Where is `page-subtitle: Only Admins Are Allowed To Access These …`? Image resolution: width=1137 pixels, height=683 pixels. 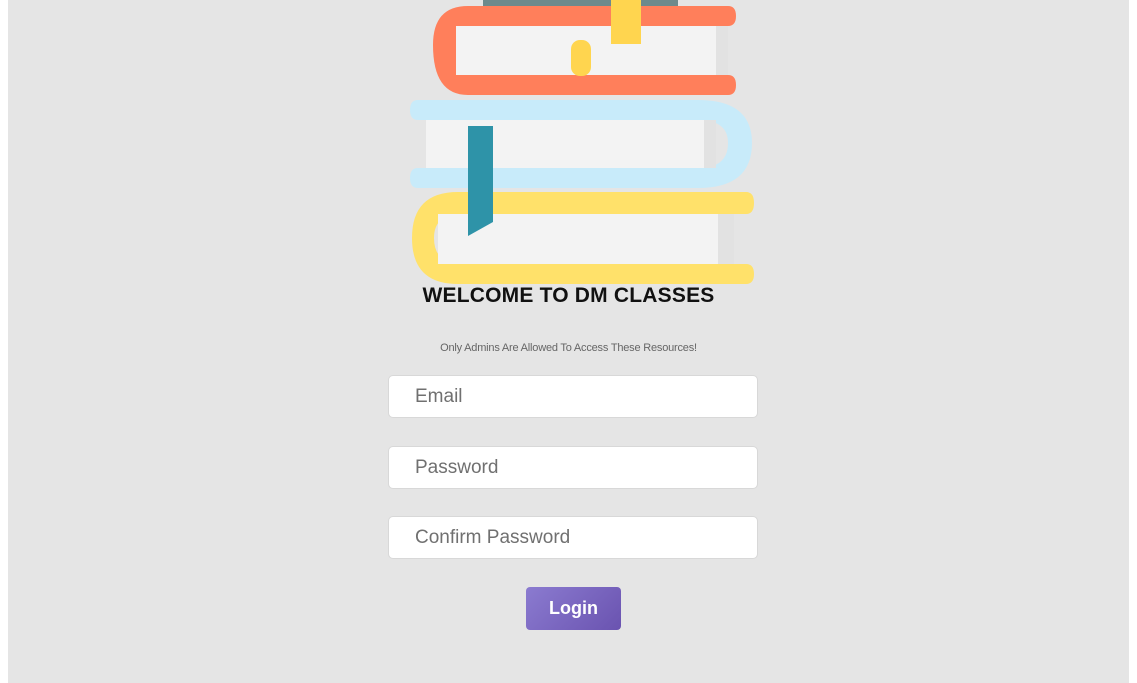
page-subtitle: Only Admins Are Allowed To Access These … is located at coordinates (568, 348).